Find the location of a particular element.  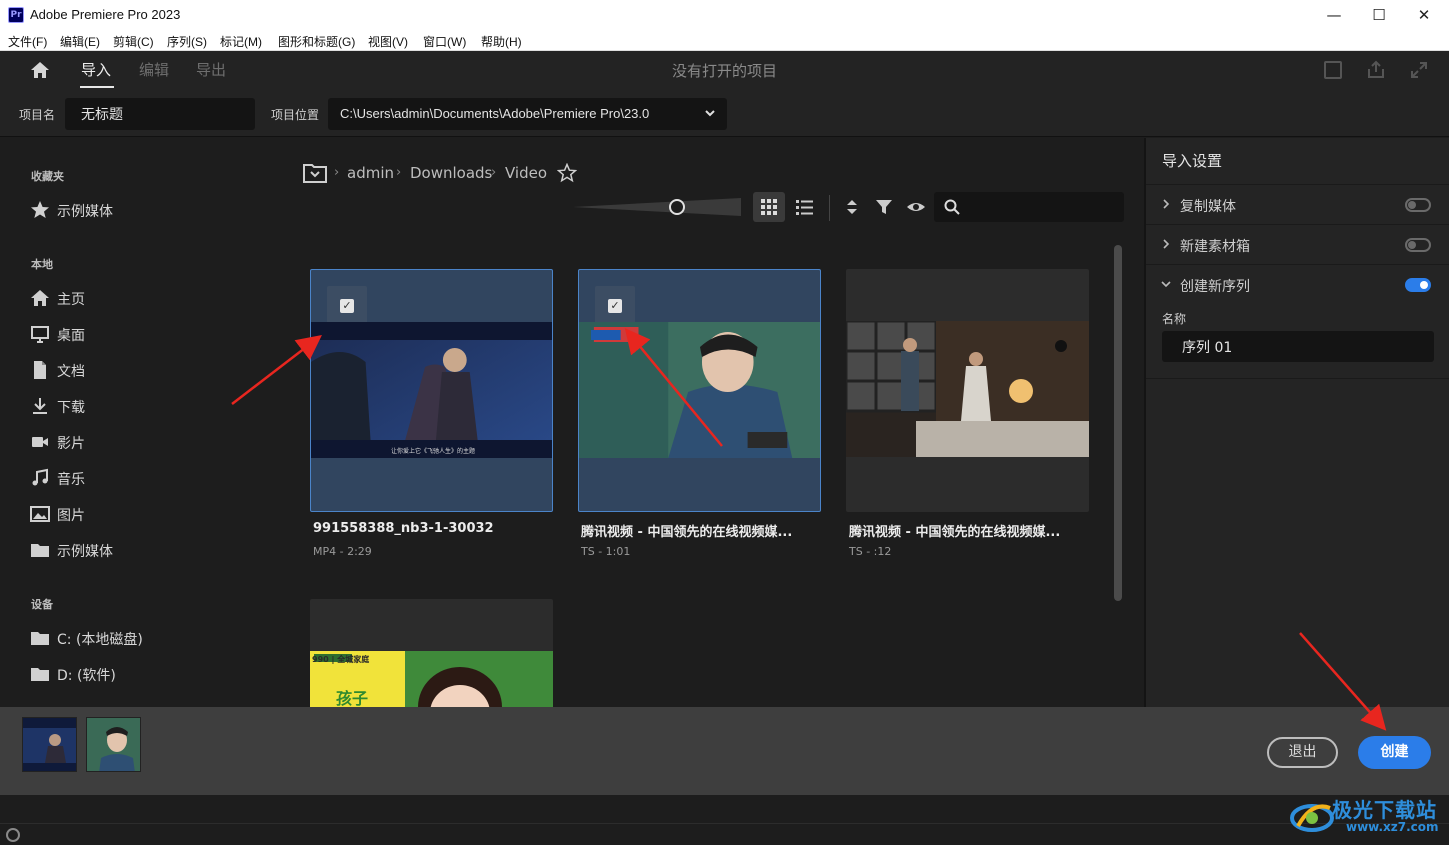

sidebar-item-label: C: (本地磁盘) is located at coordinates (100, 640).